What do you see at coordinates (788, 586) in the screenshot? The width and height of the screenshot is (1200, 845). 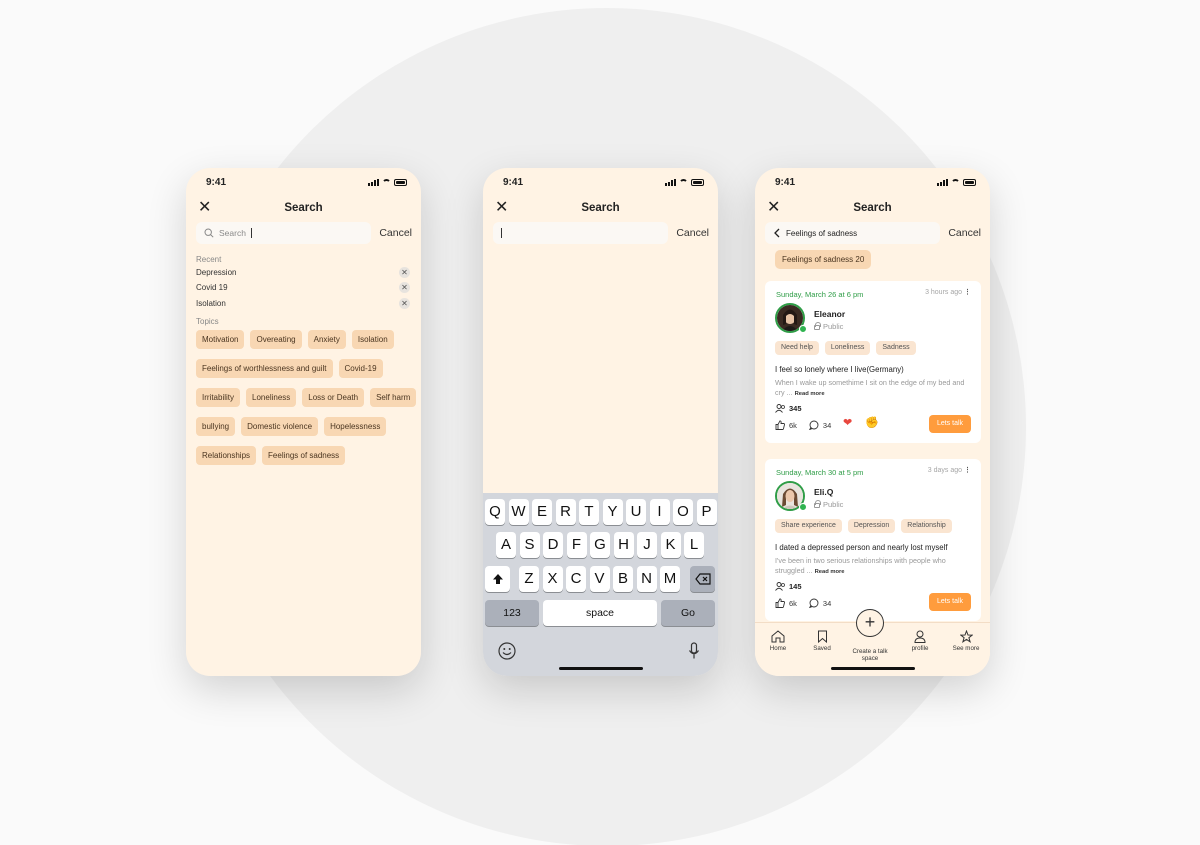 I see `members-count: 145` at bounding box center [788, 586].